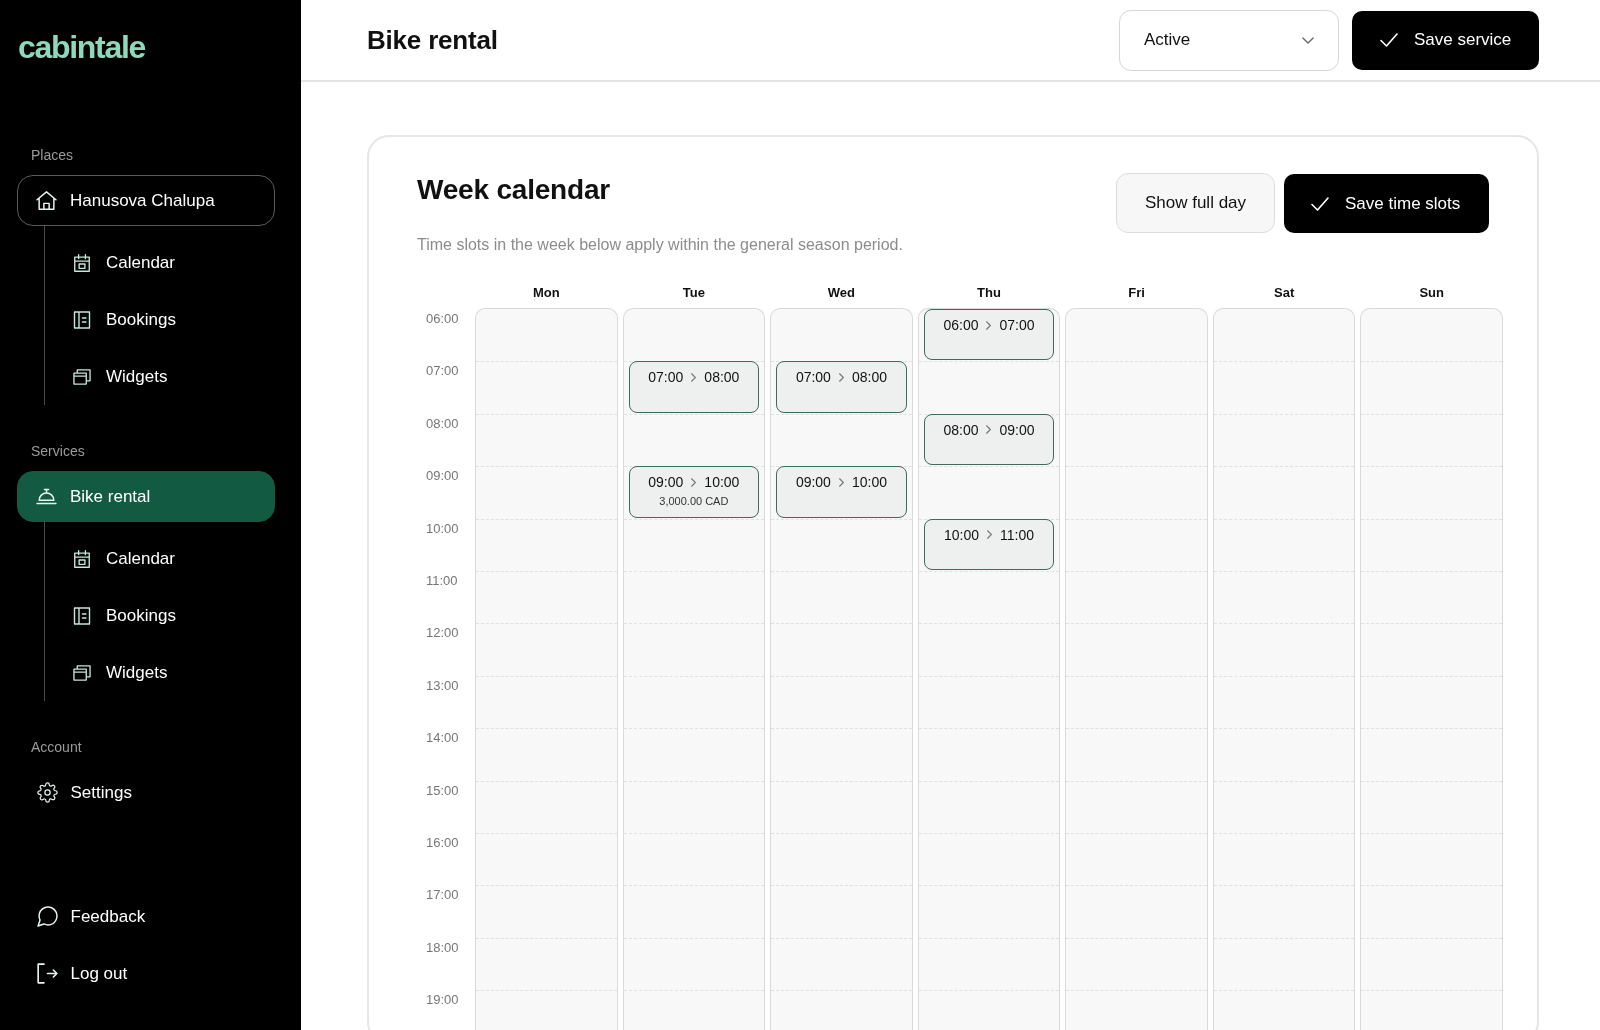 The height and width of the screenshot is (1030, 1600). What do you see at coordinates (693, 293) in the screenshot?
I see `day-header: Tue` at bounding box center [693, 293].